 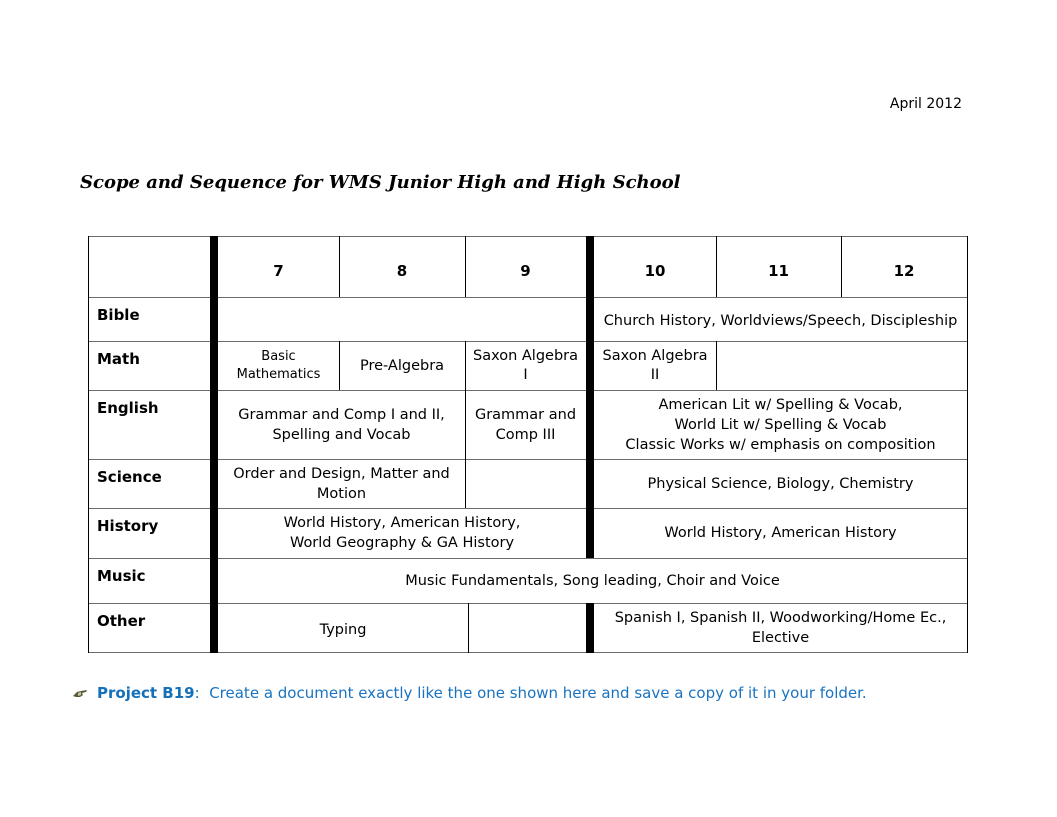 I want to click on header-corner-cell, so click(x=149, y=266).